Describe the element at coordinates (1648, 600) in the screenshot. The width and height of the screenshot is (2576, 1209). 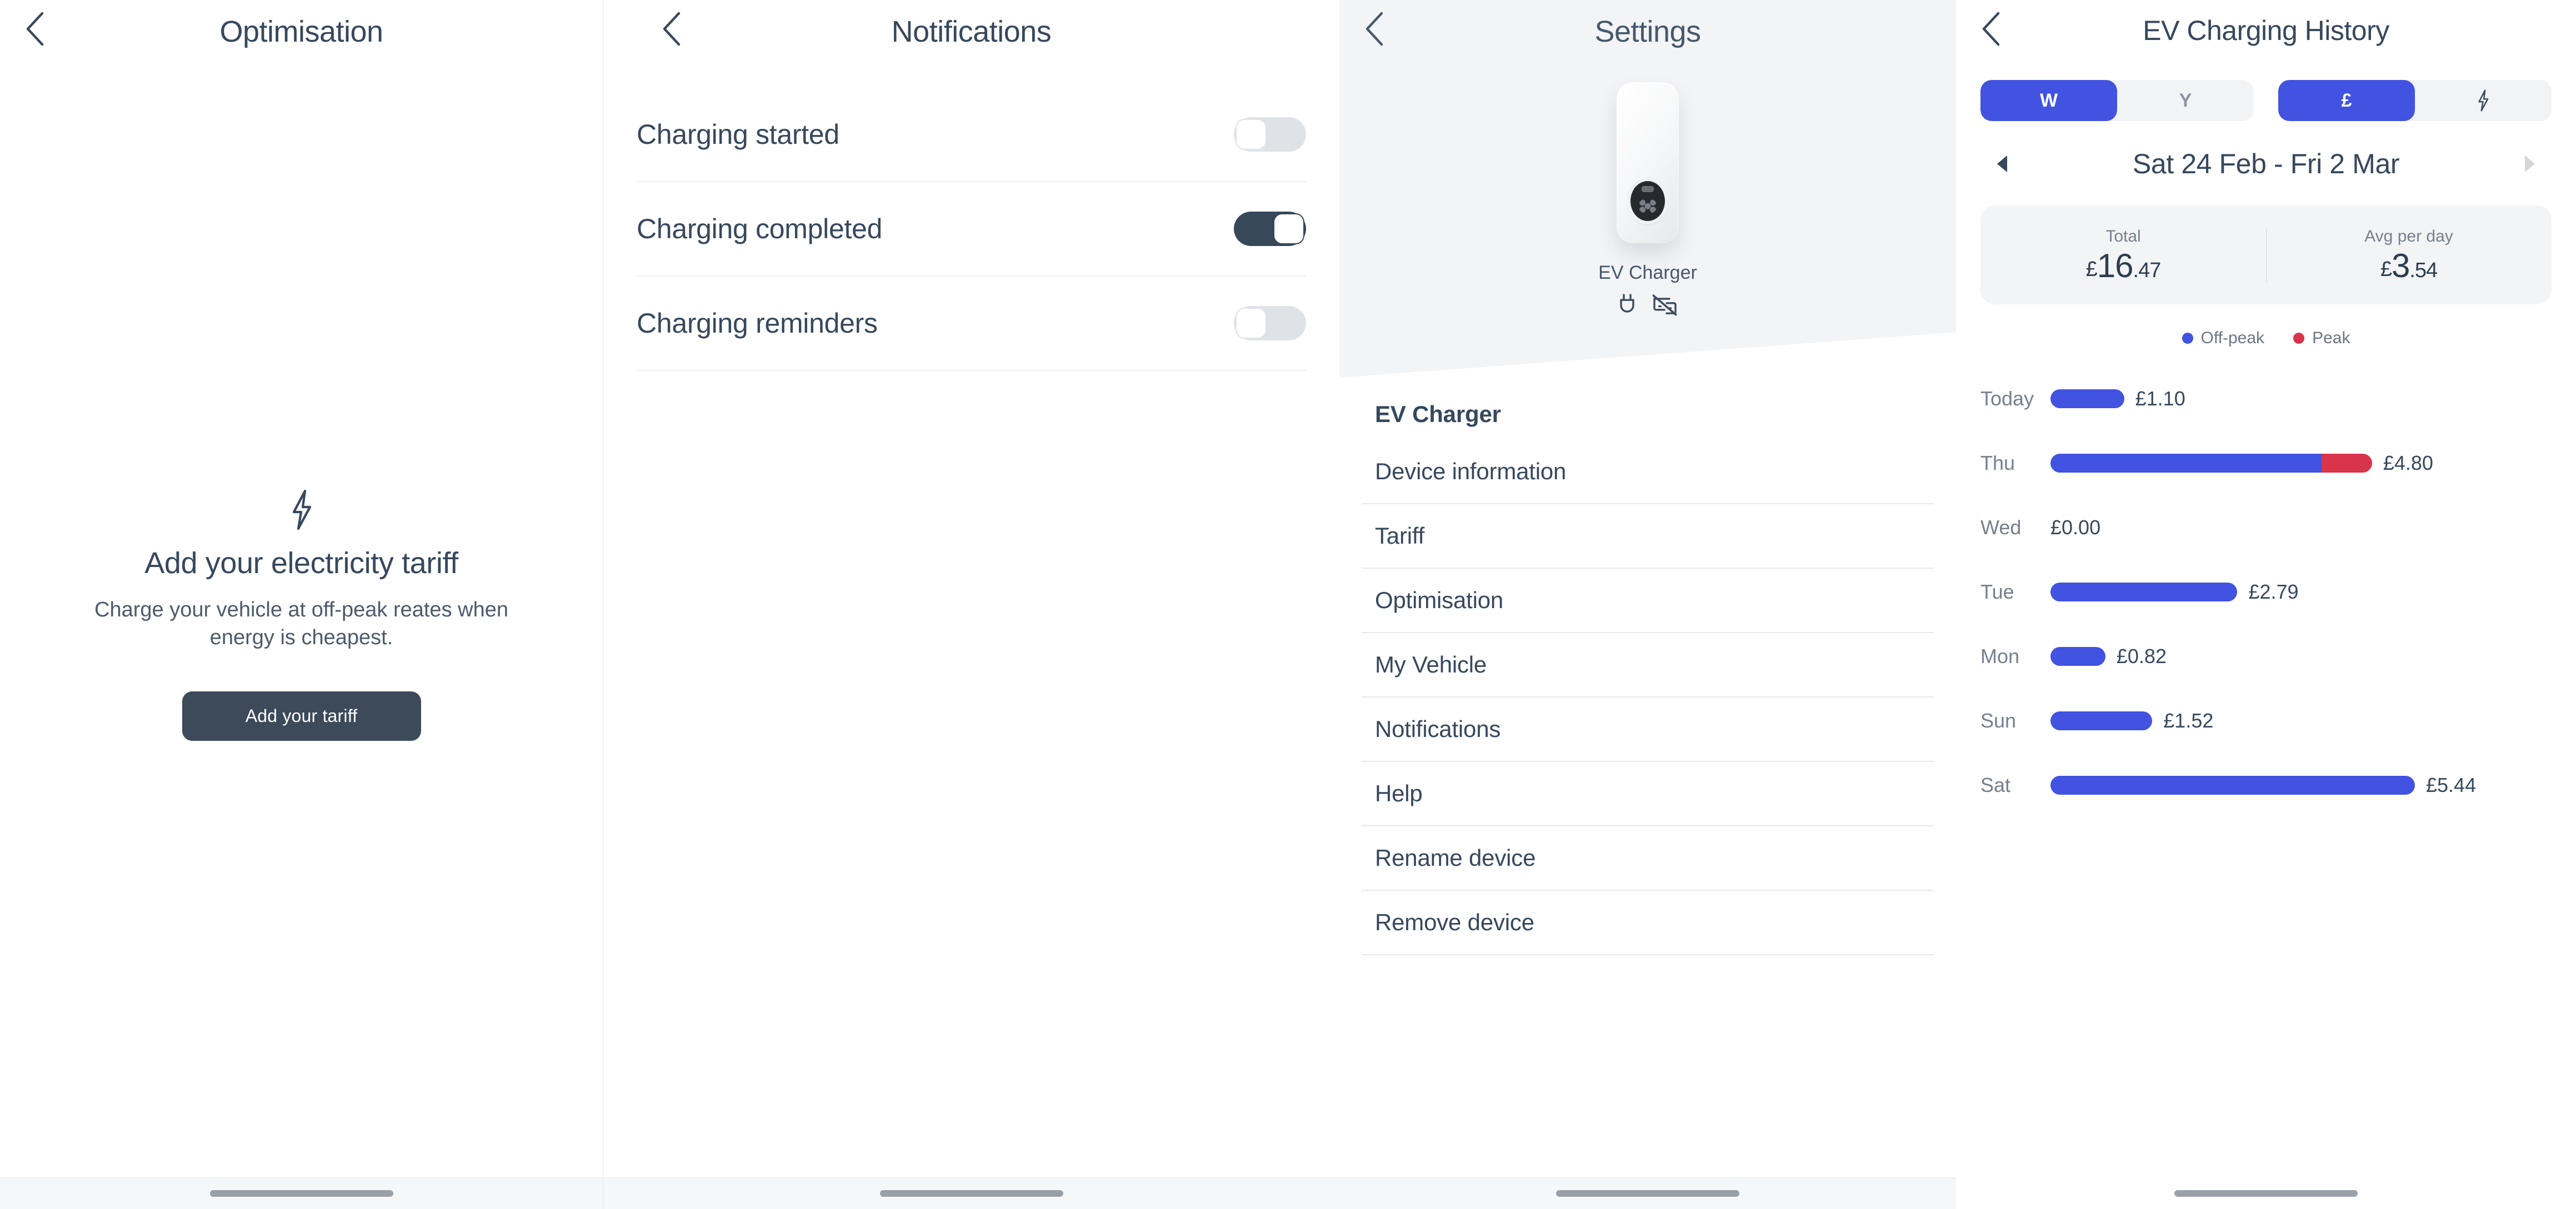
I see `settings-item-optimisation: Optimisation` at that location.